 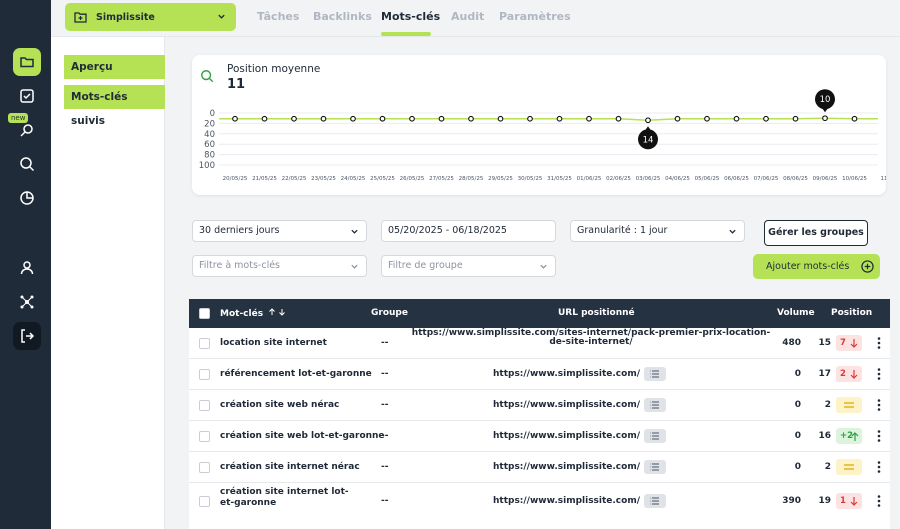 I want to click on folder-icon, so click(x=27, y=62).